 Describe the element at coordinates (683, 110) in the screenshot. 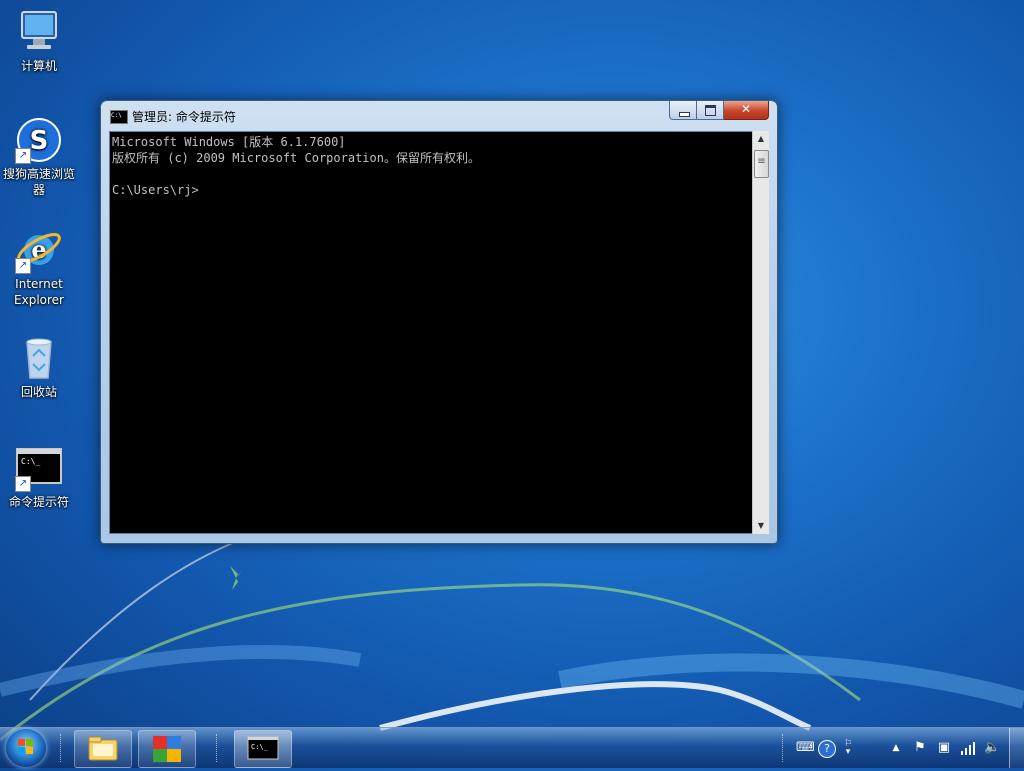

I see `minimize-button` at that location.